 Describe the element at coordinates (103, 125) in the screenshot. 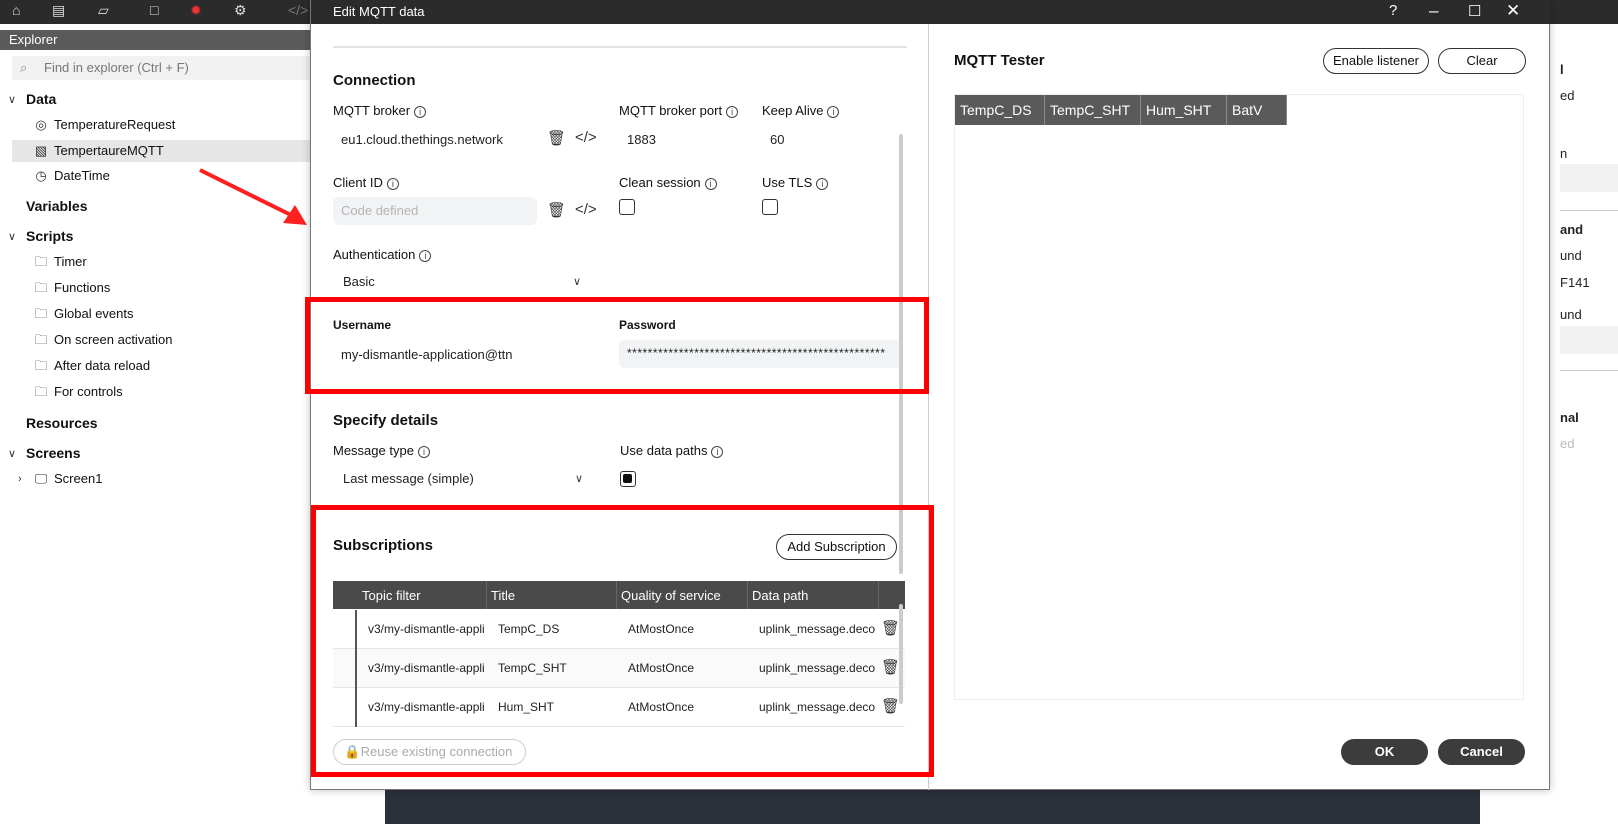

I see `tree-item-temperaturerequest: ◎ TemperatureRequest` at that location.